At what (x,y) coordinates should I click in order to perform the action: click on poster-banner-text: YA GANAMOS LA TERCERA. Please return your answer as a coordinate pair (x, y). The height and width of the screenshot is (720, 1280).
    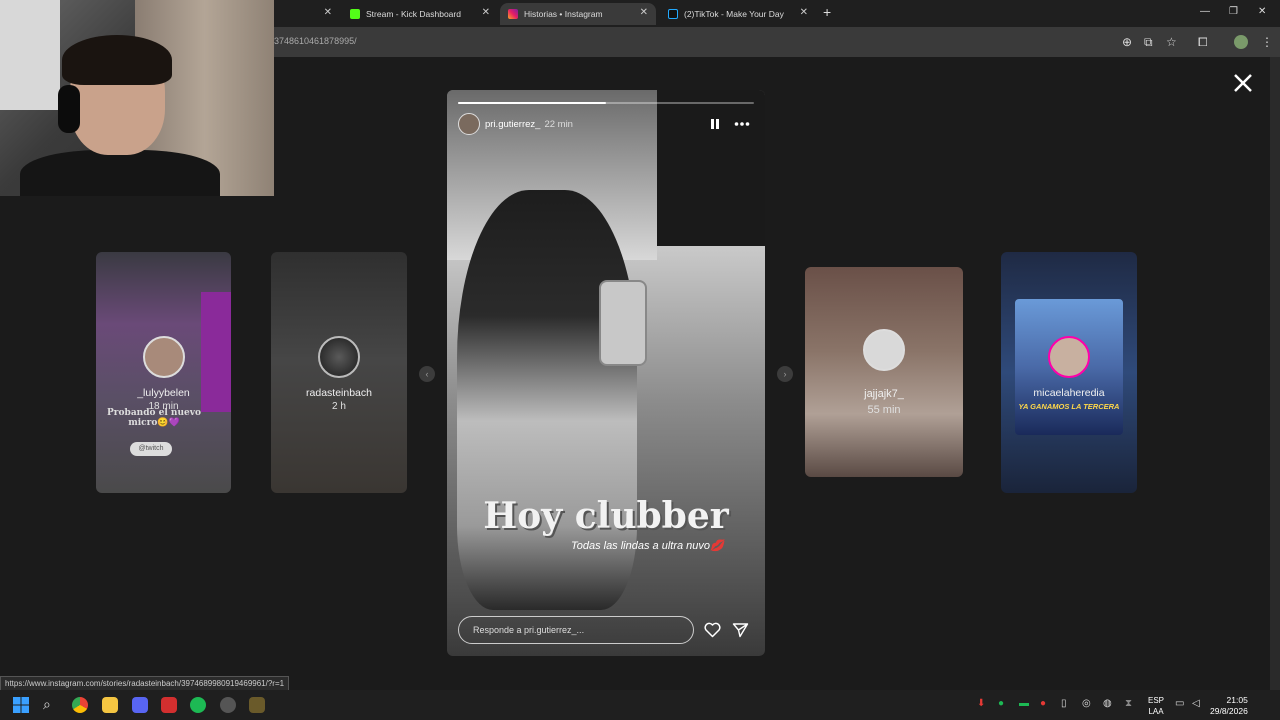
    Looking at the image, I should click on (1069, 406).